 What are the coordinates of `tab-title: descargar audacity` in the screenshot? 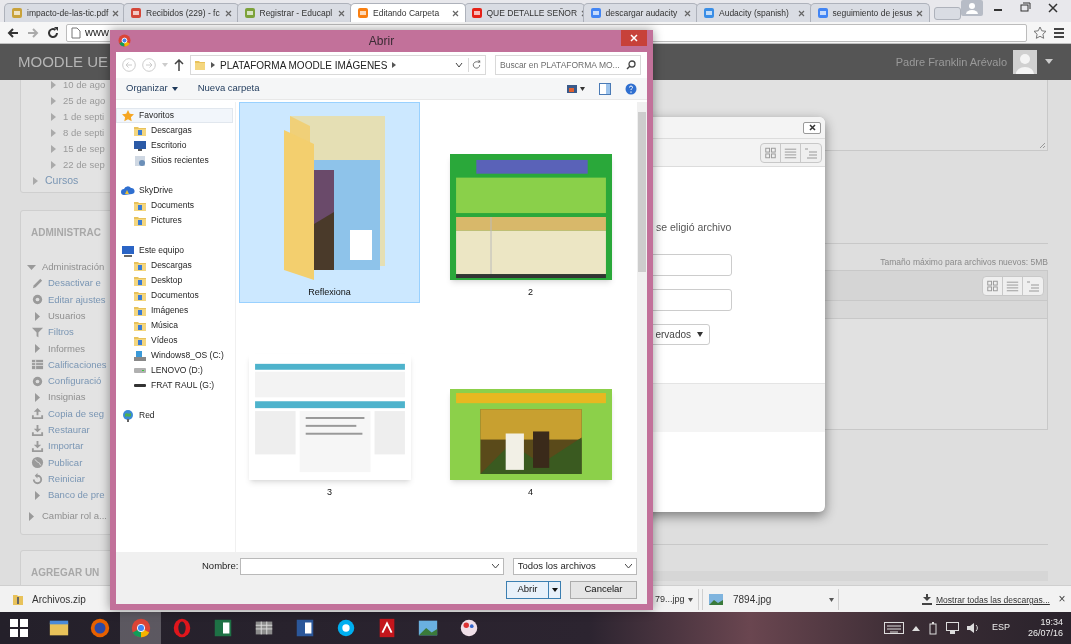 It's located at (642, 13).